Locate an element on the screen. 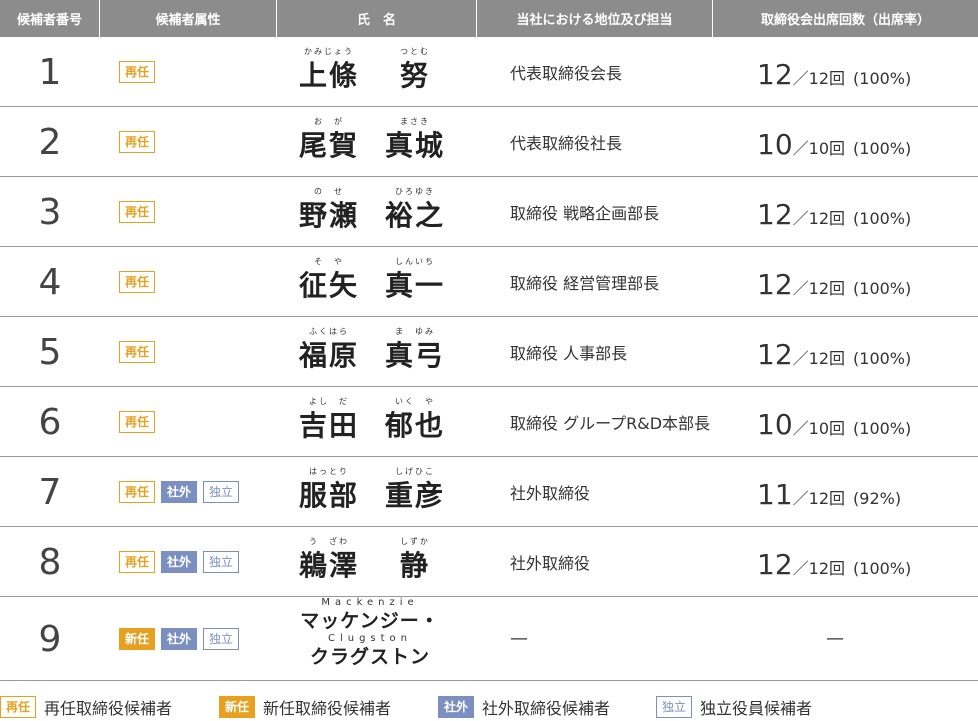 This screenshot has height=721, width=978. given-name: ま ゆみ 真弓 is located at coordinates (415, 349).